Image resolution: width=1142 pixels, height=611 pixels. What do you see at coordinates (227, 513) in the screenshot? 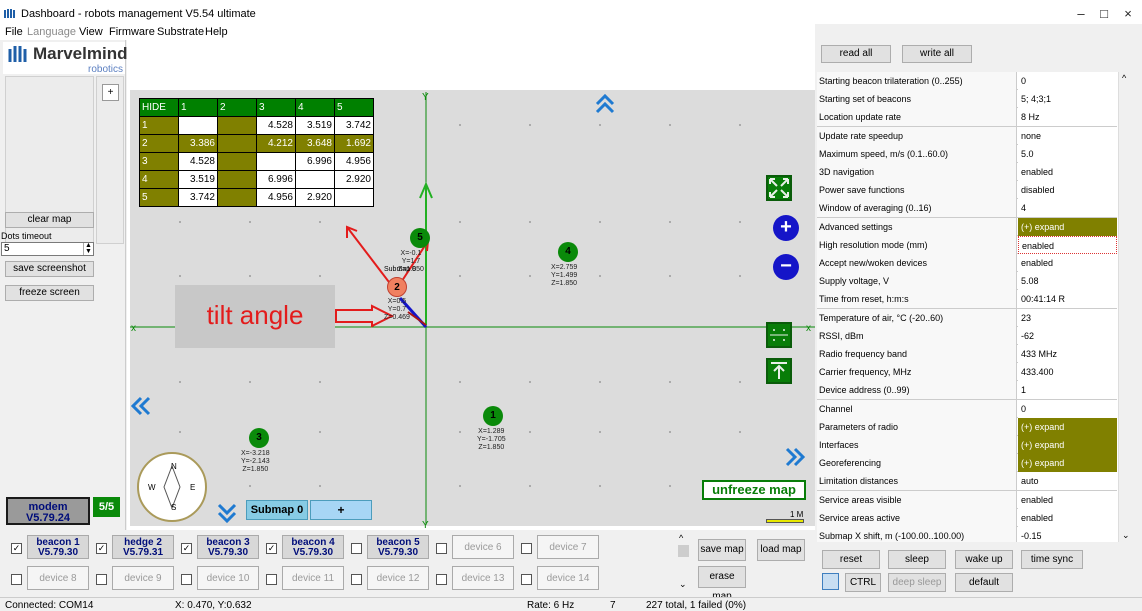
I see `scroll-down-icon` at bounding box center [227, 513].